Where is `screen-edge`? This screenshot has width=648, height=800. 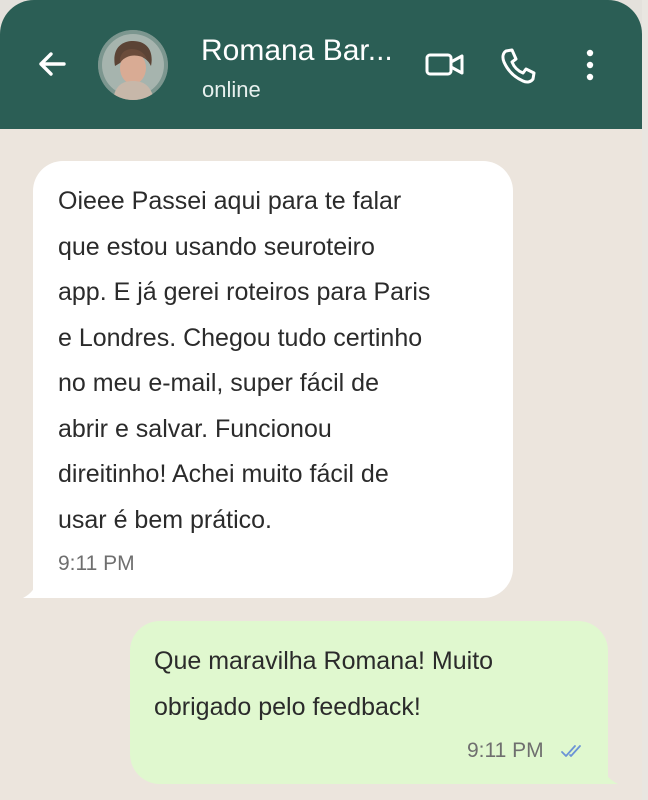
screen-edge is located at coordinates (645, 400).